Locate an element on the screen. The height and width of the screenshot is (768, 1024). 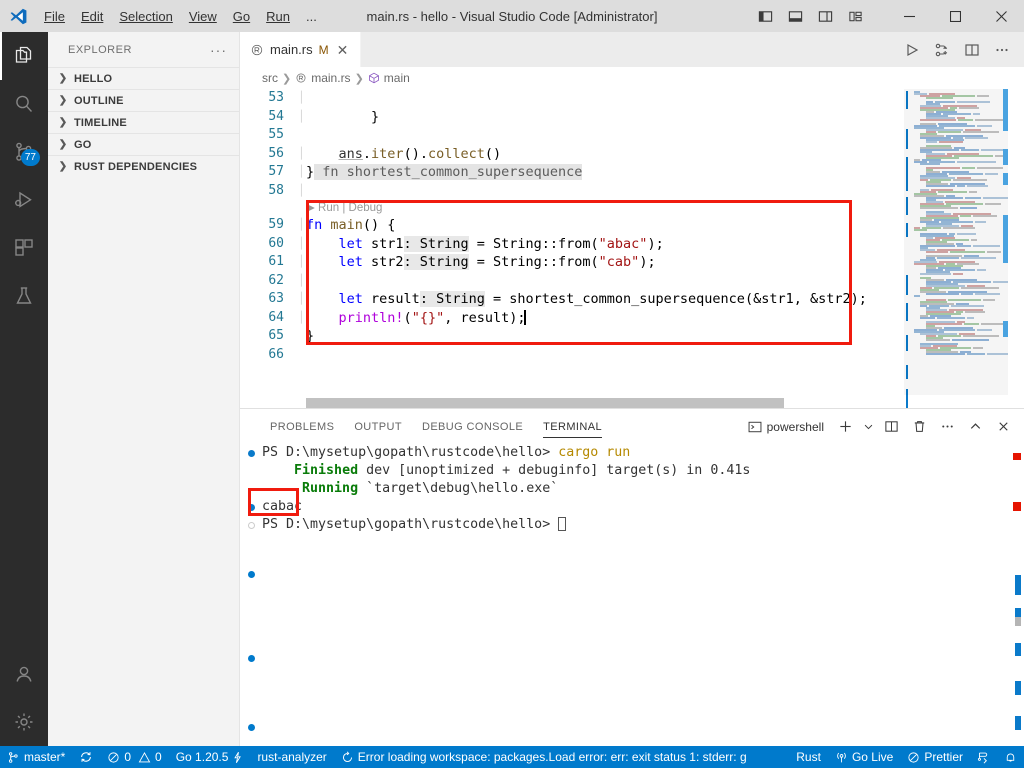
status-prettier: Prettier is located at coordinates (935, 757).